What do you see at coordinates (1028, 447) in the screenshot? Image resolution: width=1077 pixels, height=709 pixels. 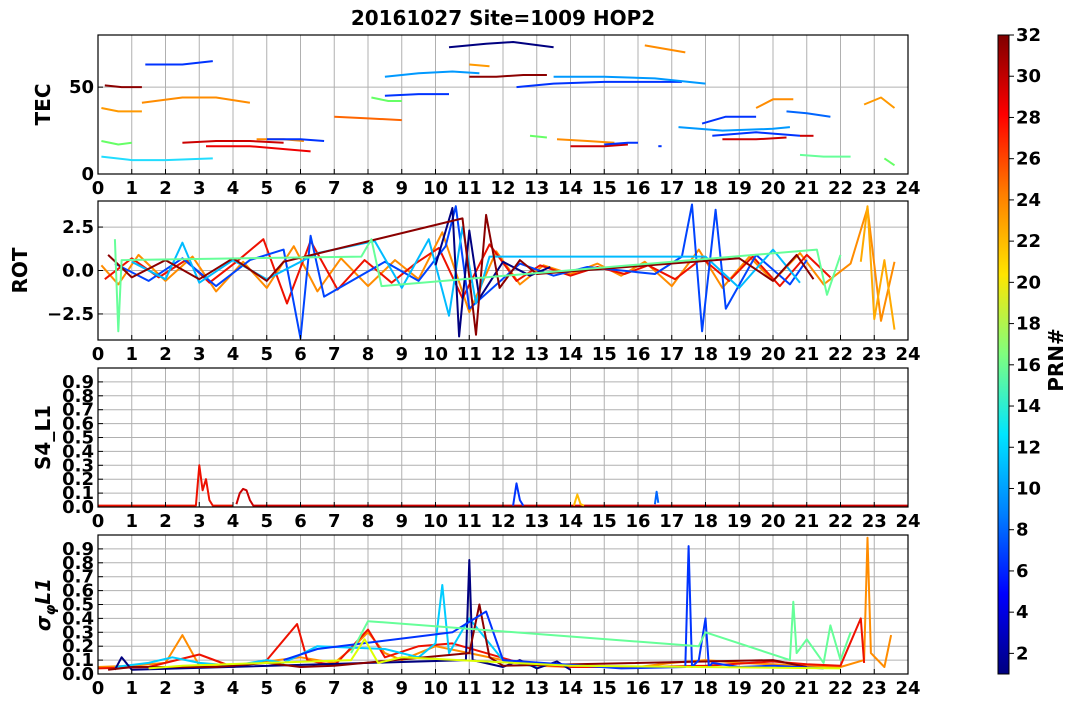 I see `colorbar-tick-label: 12` at bounding box center [1028, 447].